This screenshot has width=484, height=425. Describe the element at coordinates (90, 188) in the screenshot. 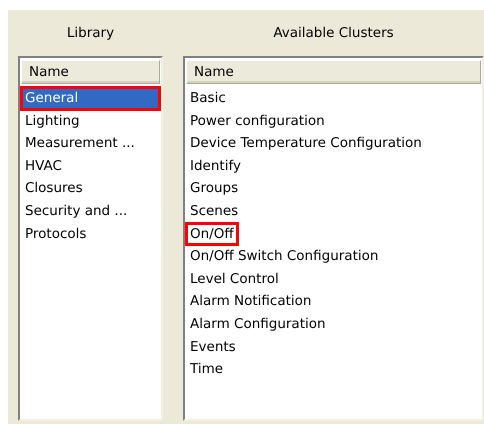

I see `list-item: Closures` at that location.